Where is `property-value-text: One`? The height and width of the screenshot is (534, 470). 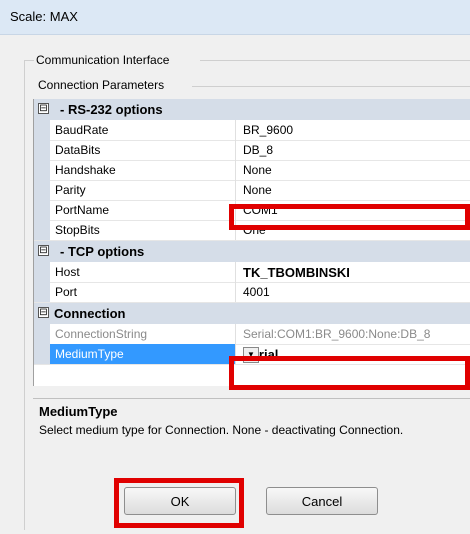 property-value-text: One is located at coordinates (254, 230).